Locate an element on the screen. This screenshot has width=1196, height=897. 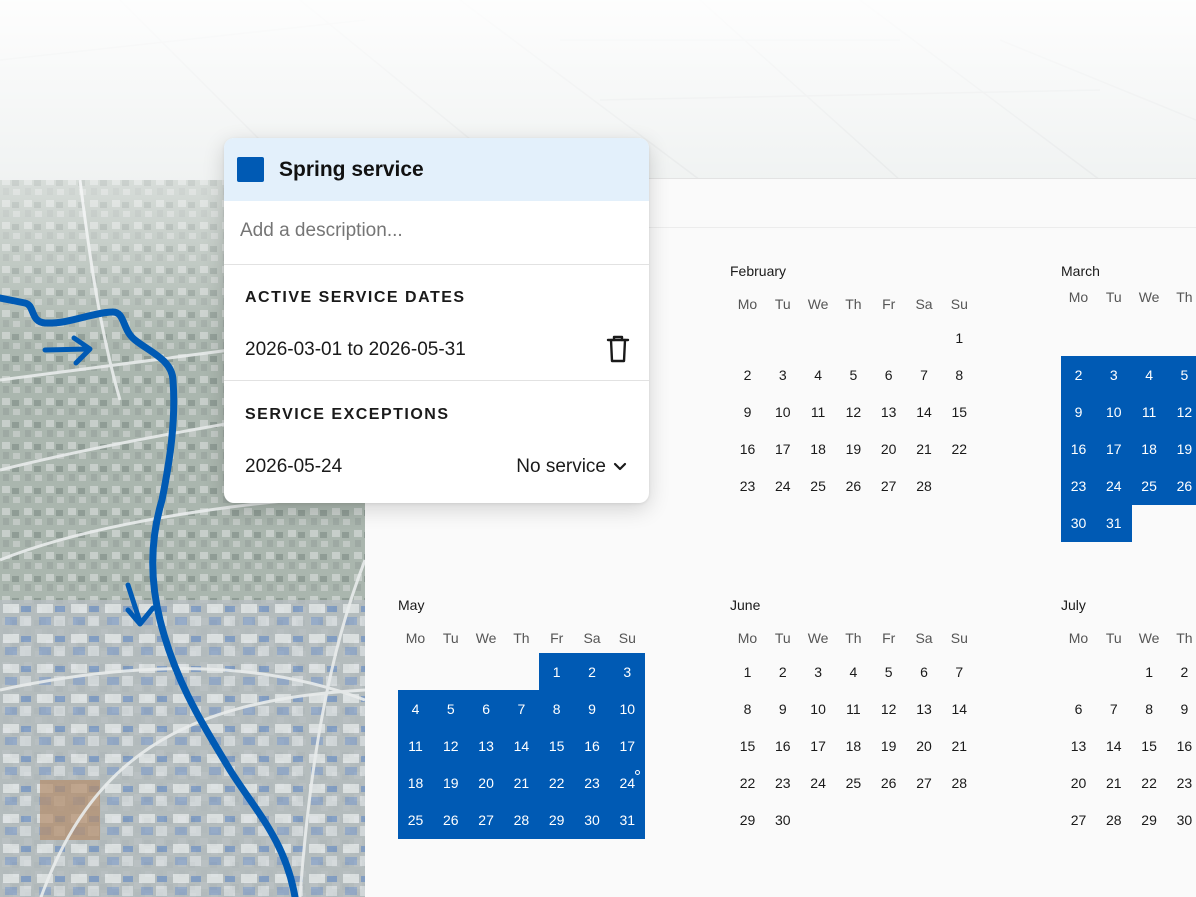
exception-date: 2026-05-24 is located at coordinates (293, 467).